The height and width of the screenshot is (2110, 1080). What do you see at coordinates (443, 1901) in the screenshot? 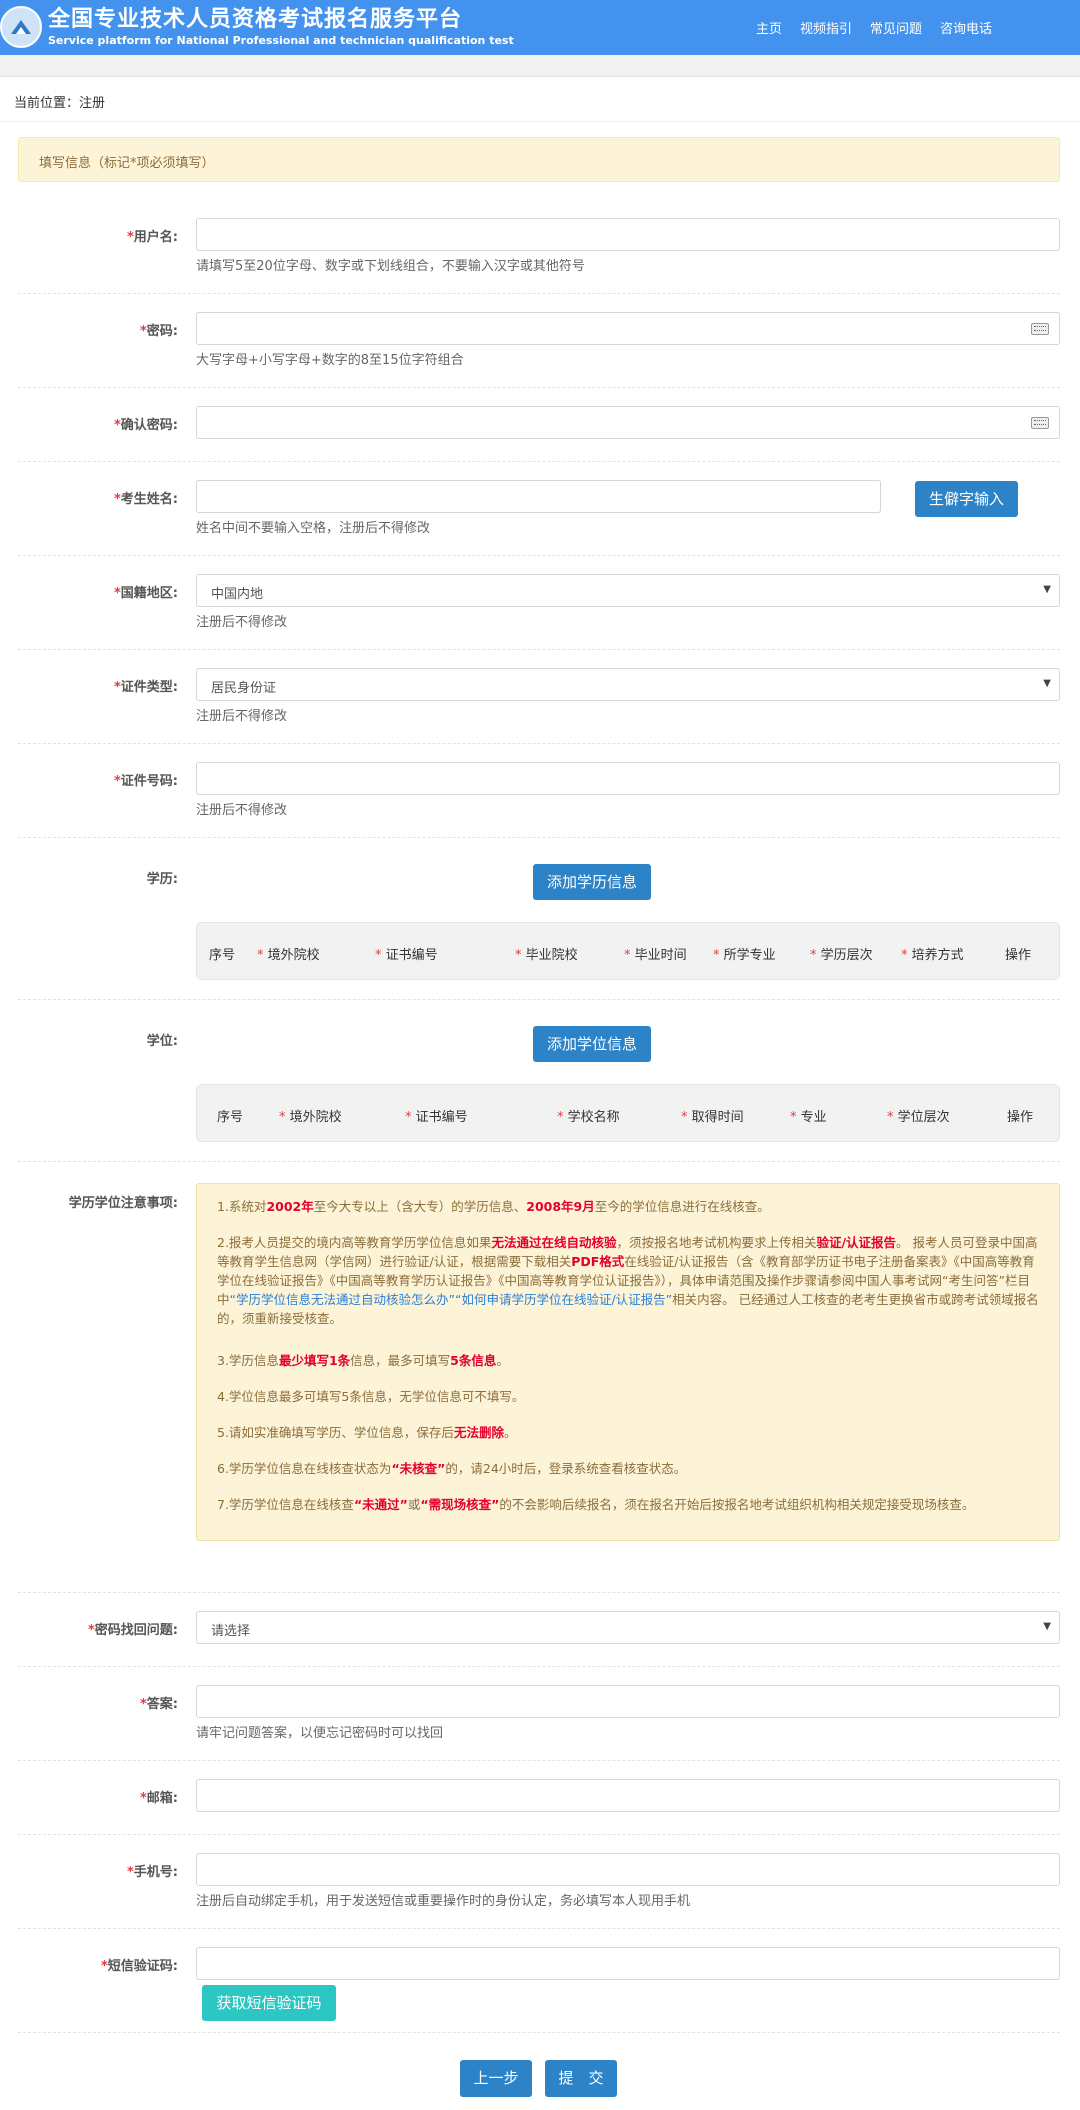
I see `phone-hint: 注册后自动绑定手机，用于发送短信或重要操作时的身份认定，务必填写本人现用手机` at bounding box center [443, 1901].